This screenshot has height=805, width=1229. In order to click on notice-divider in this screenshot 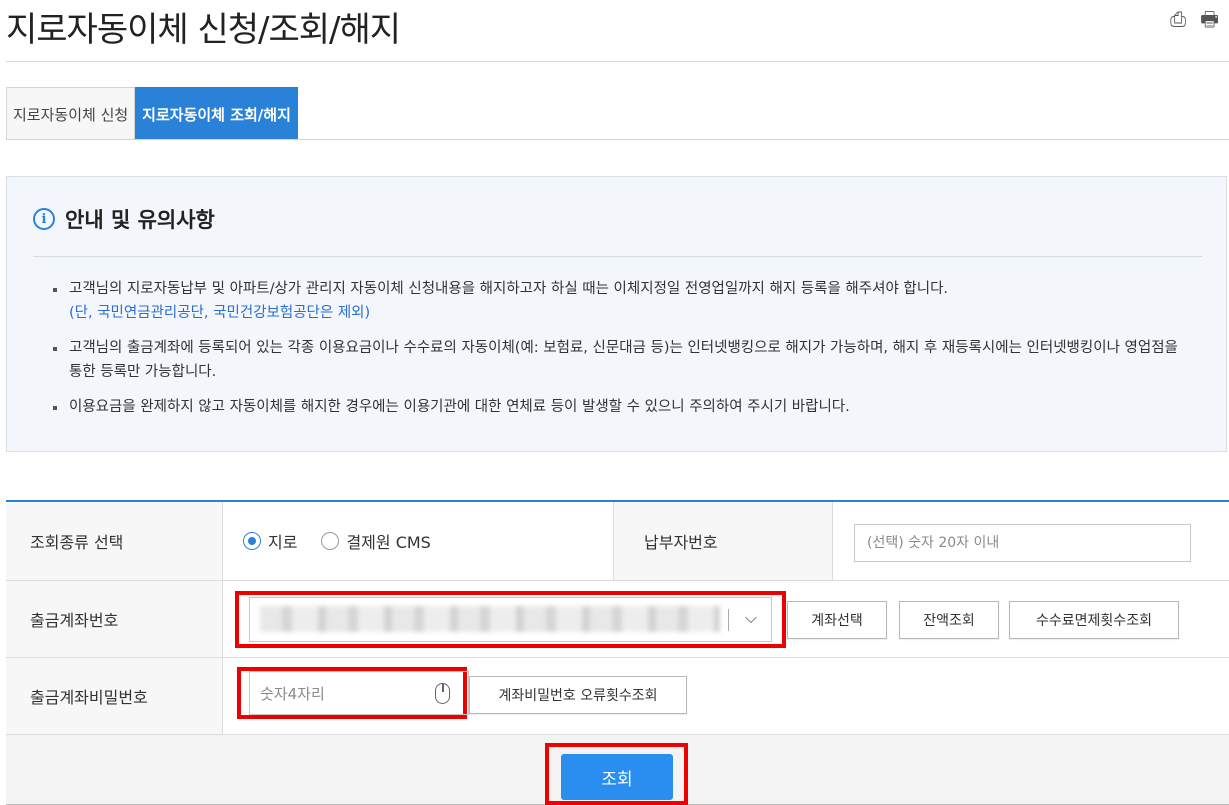, I will do `click(617, 256)`.